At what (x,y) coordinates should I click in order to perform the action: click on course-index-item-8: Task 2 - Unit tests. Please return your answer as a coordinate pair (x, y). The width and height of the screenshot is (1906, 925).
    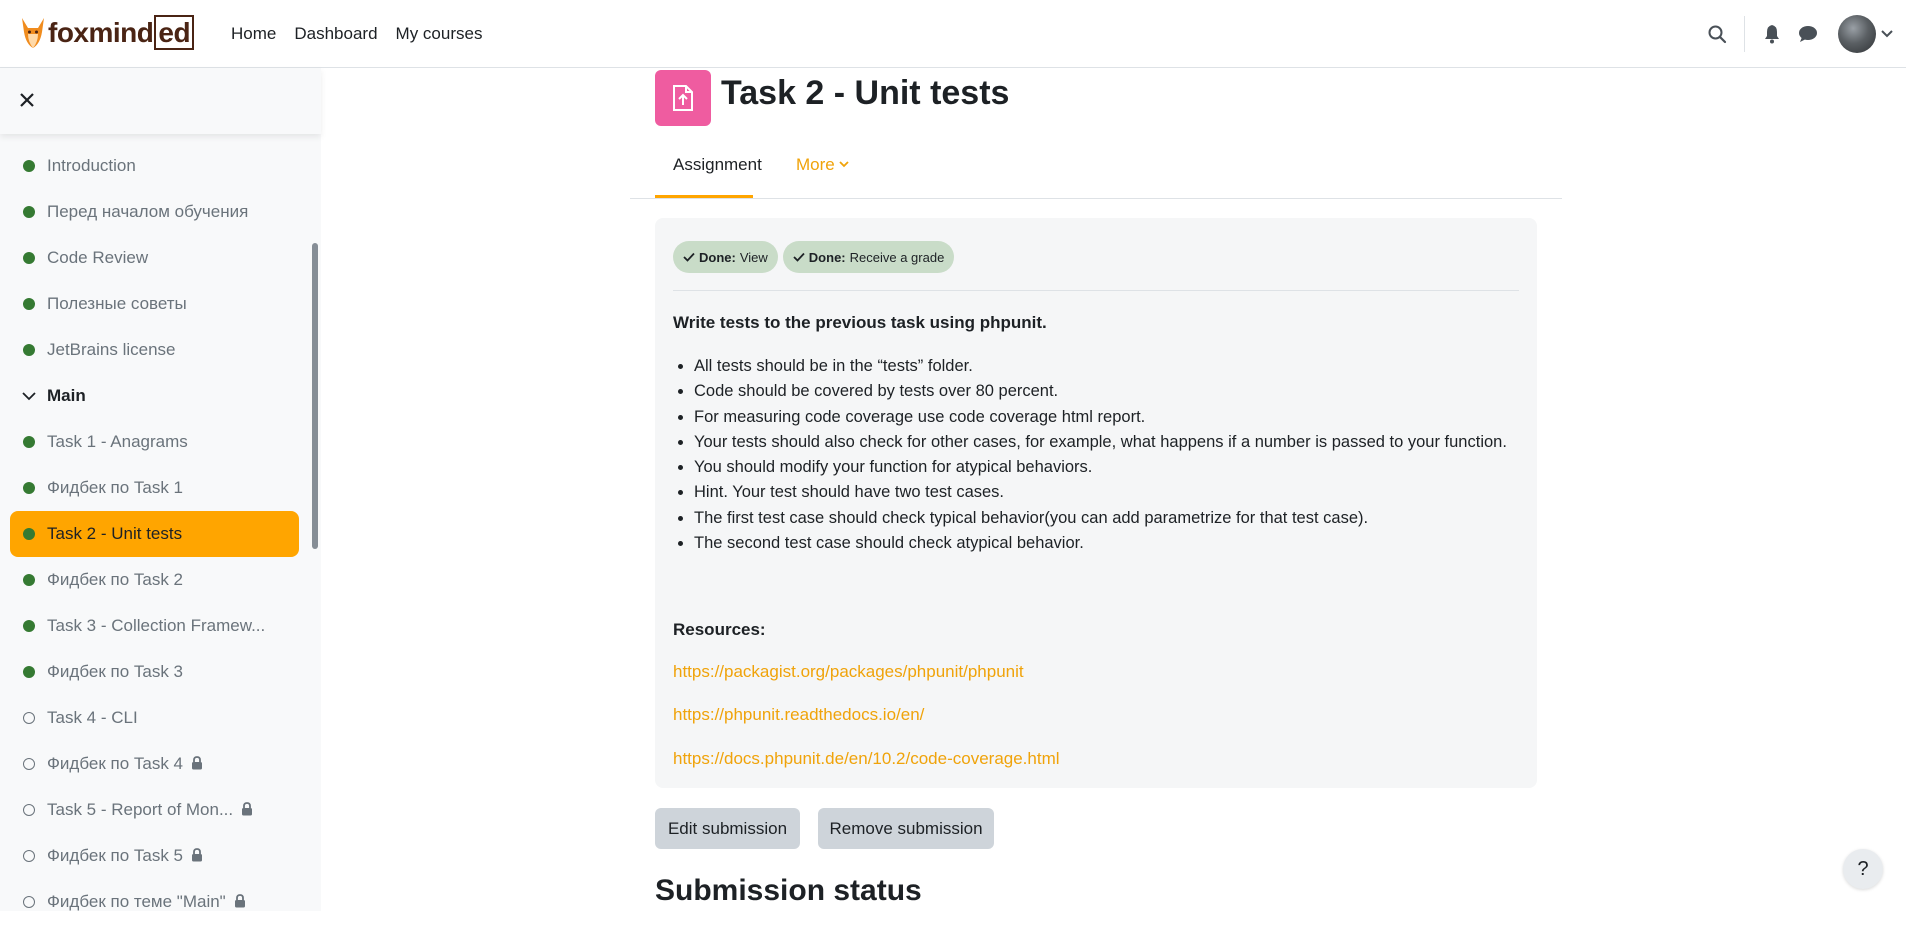
    Looking at the image, I should click on (160, 534).